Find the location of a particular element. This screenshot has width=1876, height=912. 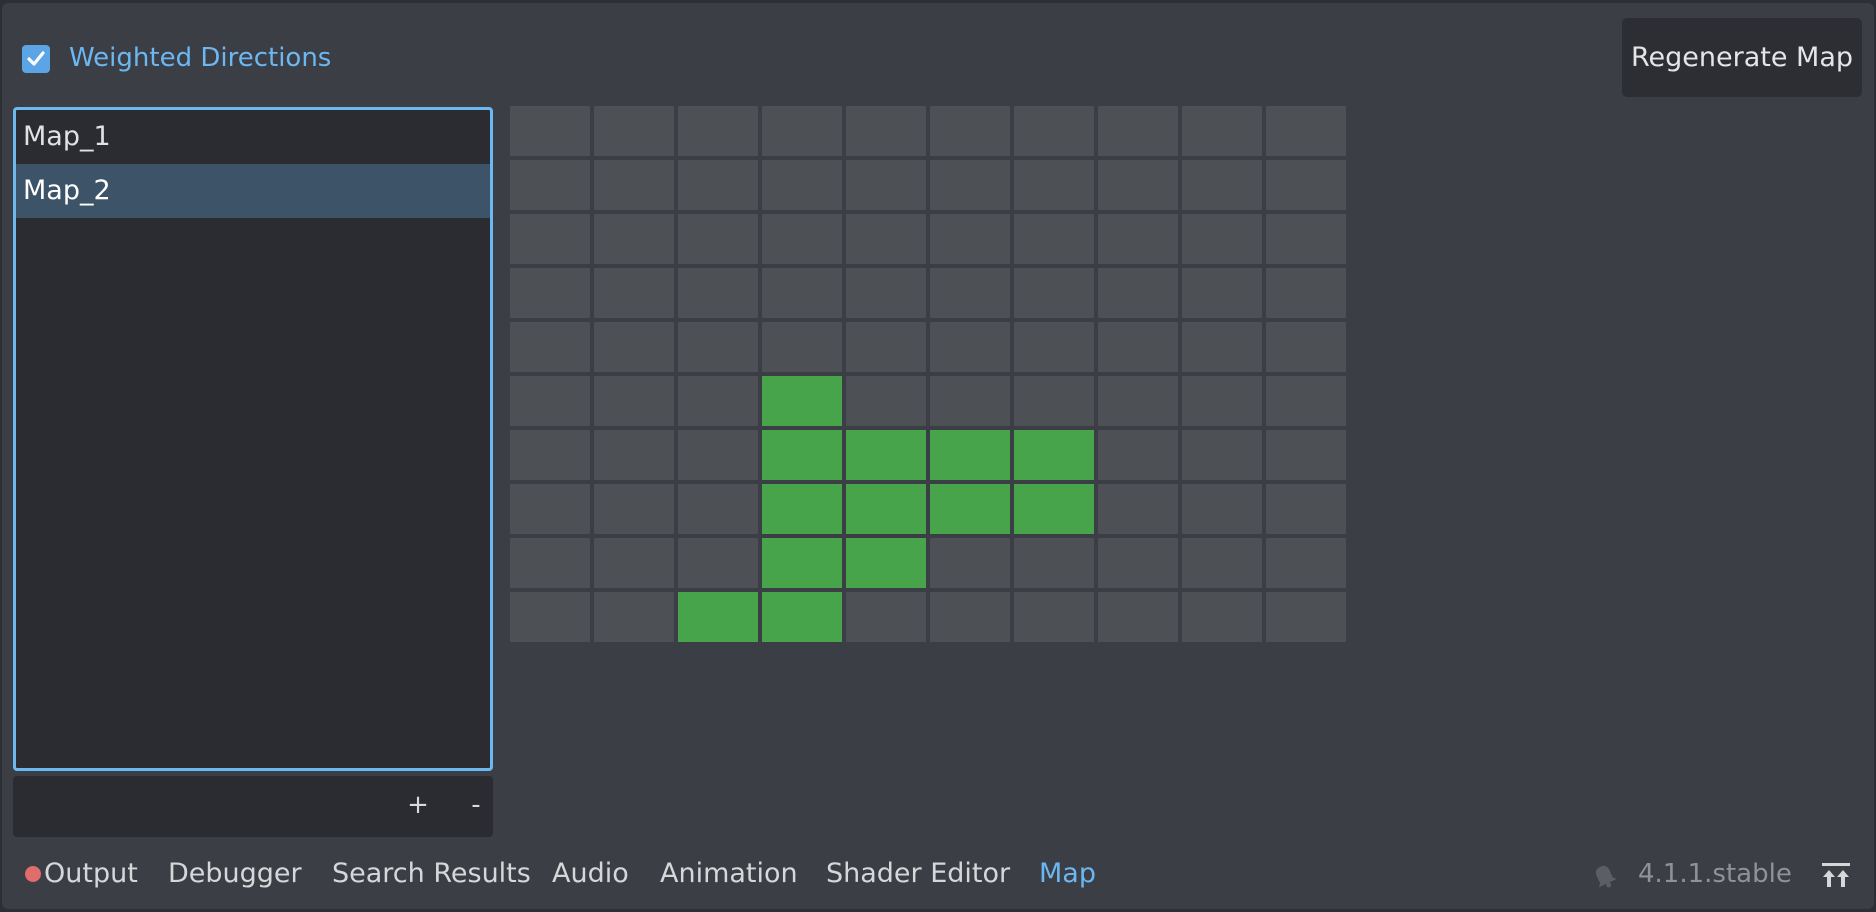

tab-audio: Audio is located at coordinates (590, 874).